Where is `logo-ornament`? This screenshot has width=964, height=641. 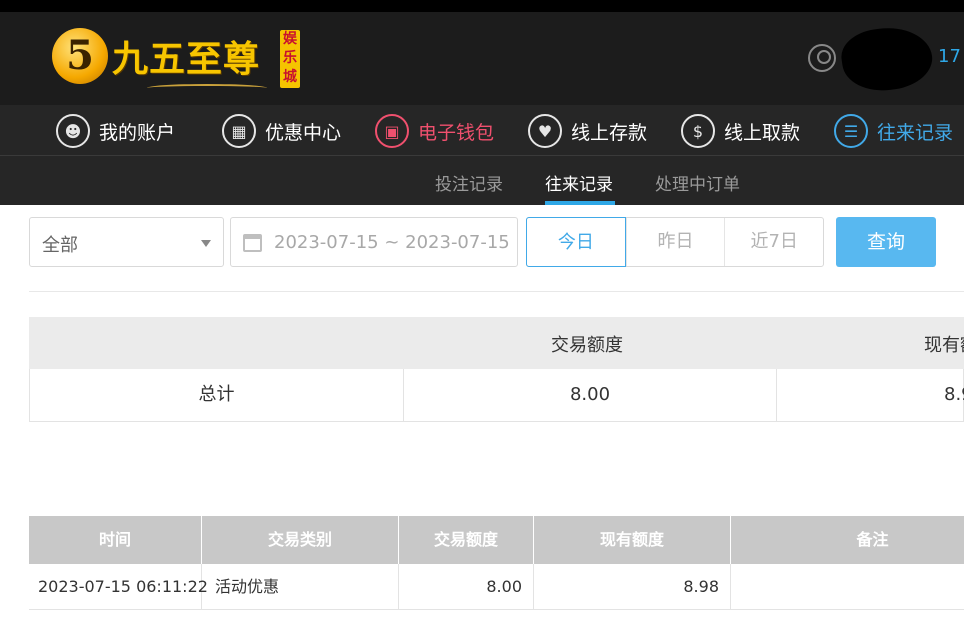 logo-ornament is located at coordinates (207, 88).